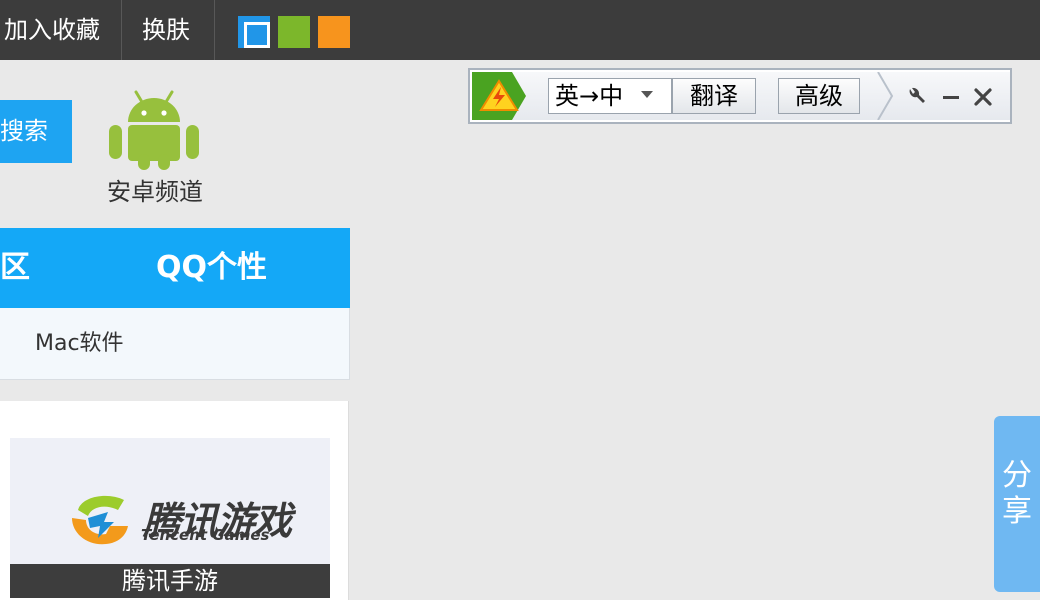 This screenshot has width=1040, height=600. I want to click on skin-link: 换肤, so click(166, 30).